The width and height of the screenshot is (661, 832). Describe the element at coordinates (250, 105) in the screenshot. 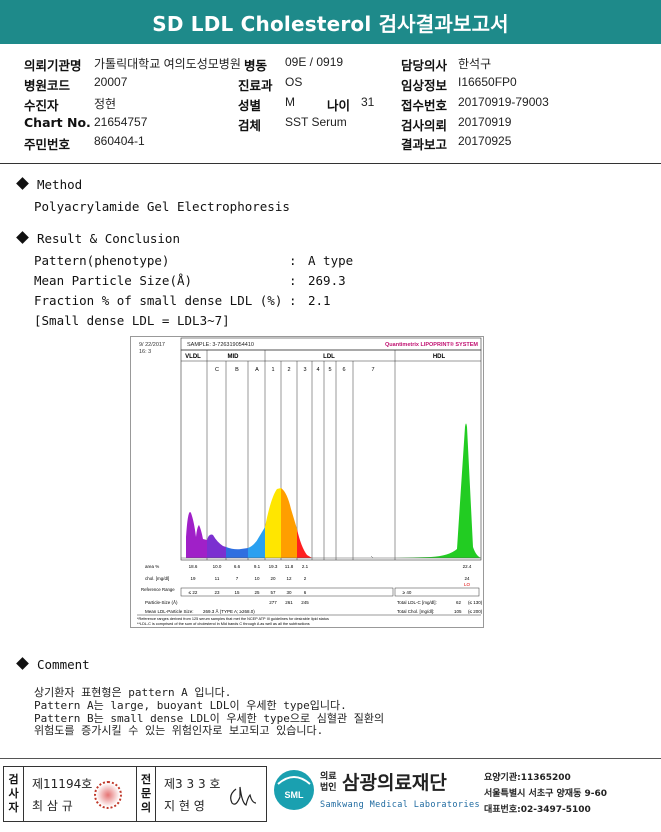

I see `sex-label: 성별` at that location.